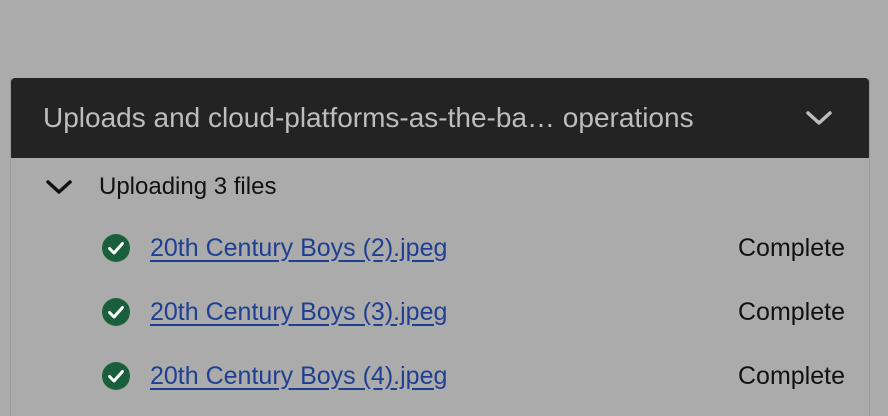 The height and width of the screenshot is (416, 888). I want to click on upload-group-label: Uploading 3 files, so click(188, 186).